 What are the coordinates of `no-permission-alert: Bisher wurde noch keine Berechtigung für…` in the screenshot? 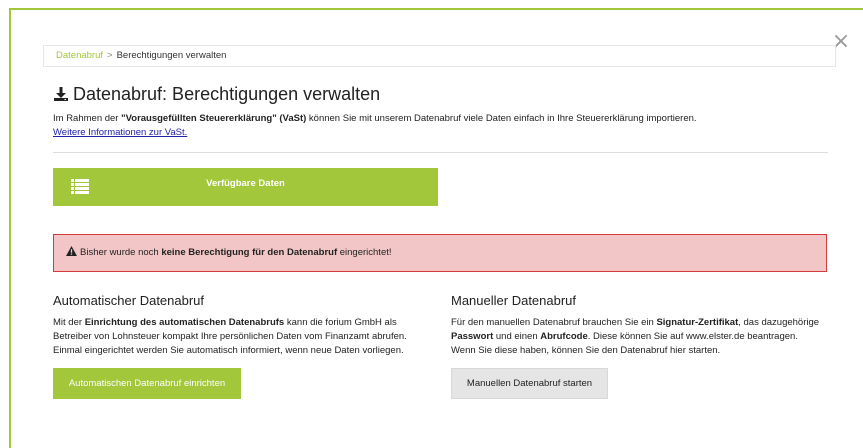 It's located at (440, 253).